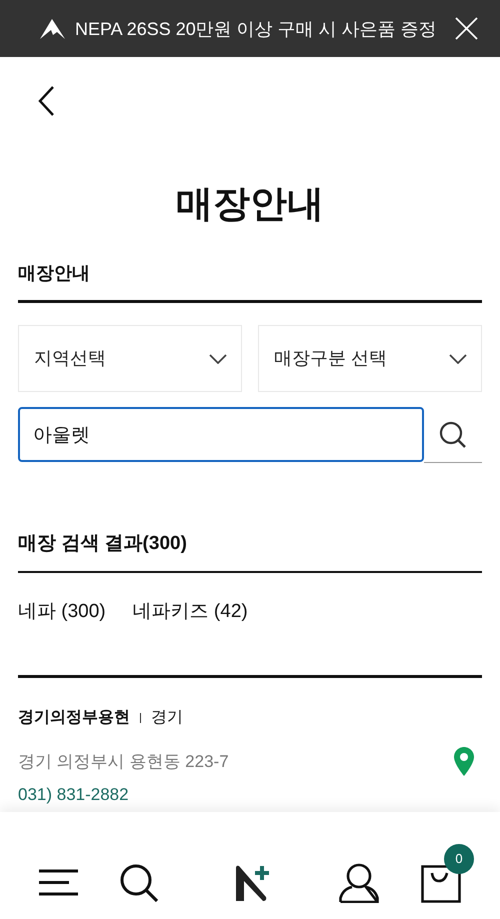  What do you see at coordinates (359, 883) in the screenshot?
I see `user-icon` at bounding box center [359, 883].